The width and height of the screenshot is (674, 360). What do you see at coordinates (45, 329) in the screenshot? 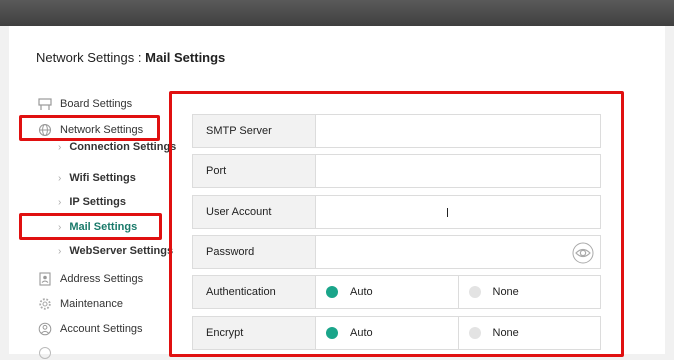
I see `user-icon` at bounding box center [45, 329].